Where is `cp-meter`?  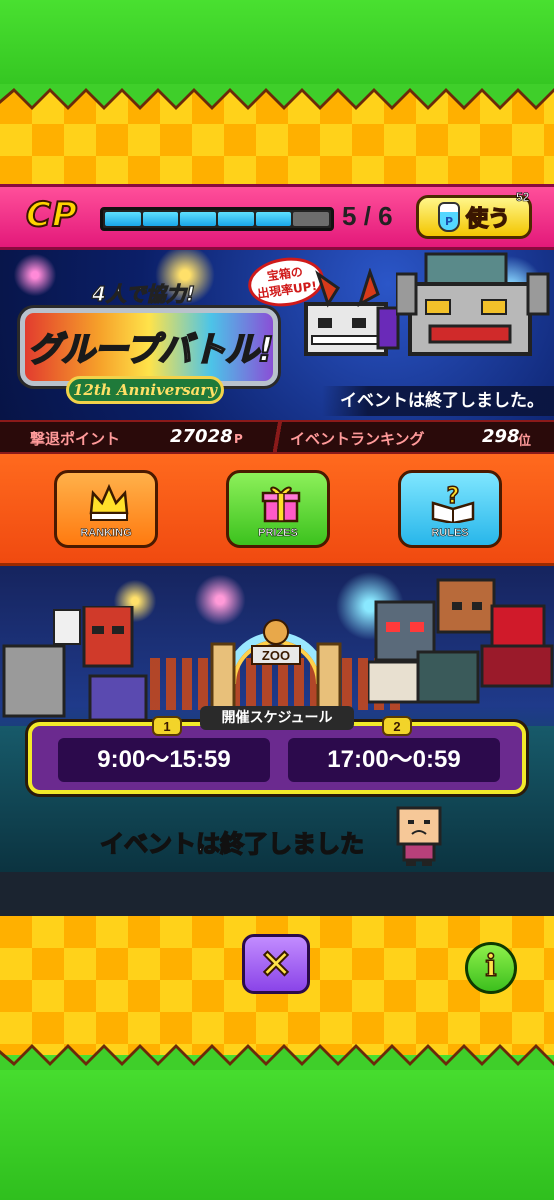
cp-meter is located at coordinates (217, 219).